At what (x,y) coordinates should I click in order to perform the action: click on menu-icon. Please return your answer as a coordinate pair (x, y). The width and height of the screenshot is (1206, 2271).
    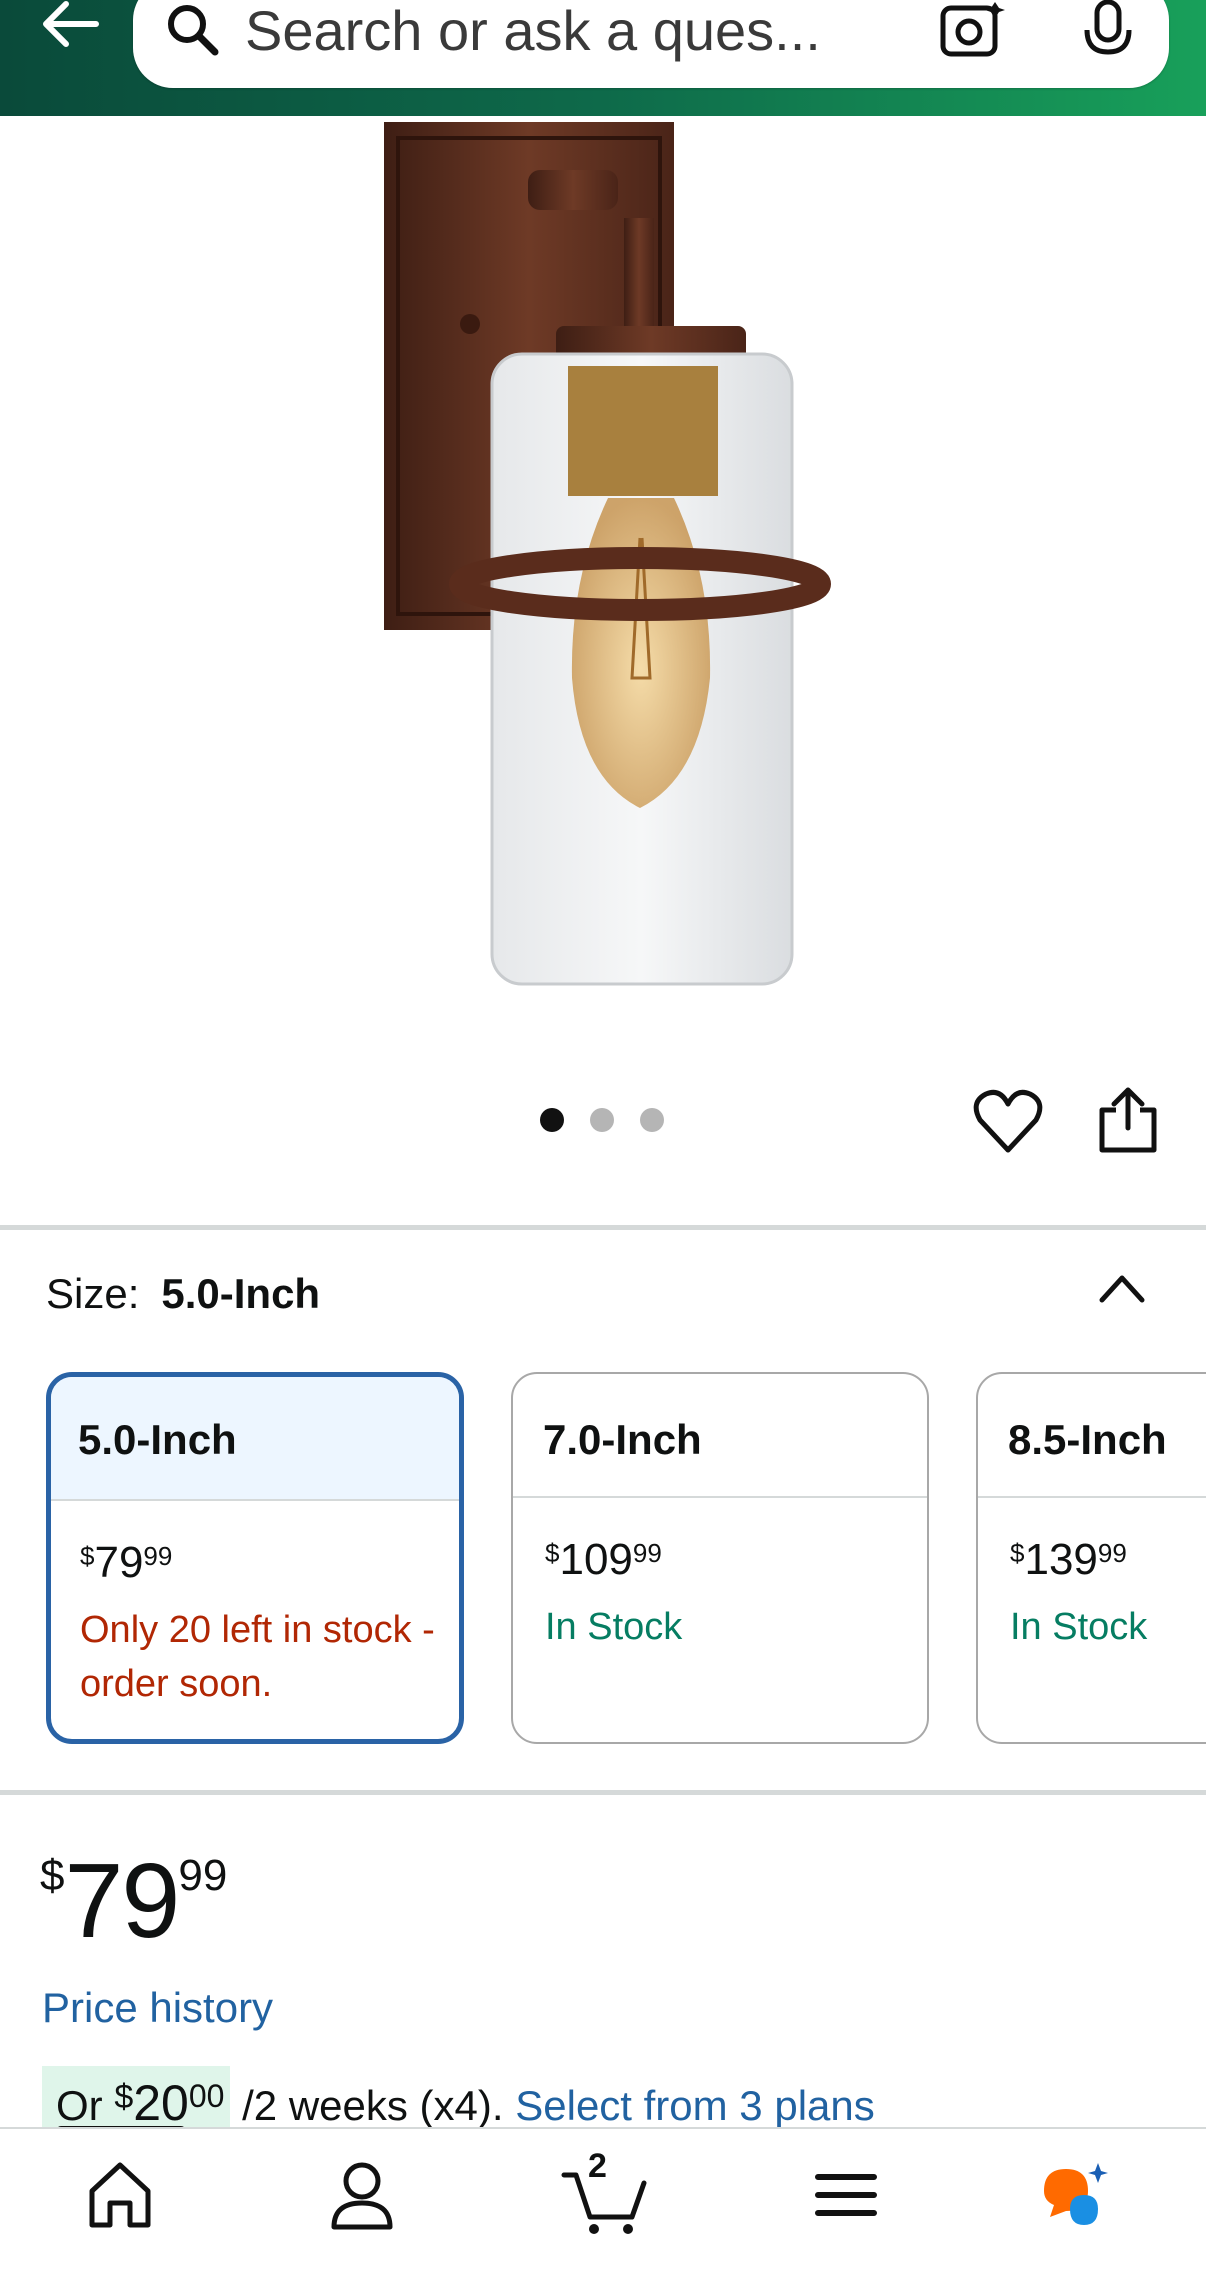
    Looking at the image, I should click on (846, 2195).